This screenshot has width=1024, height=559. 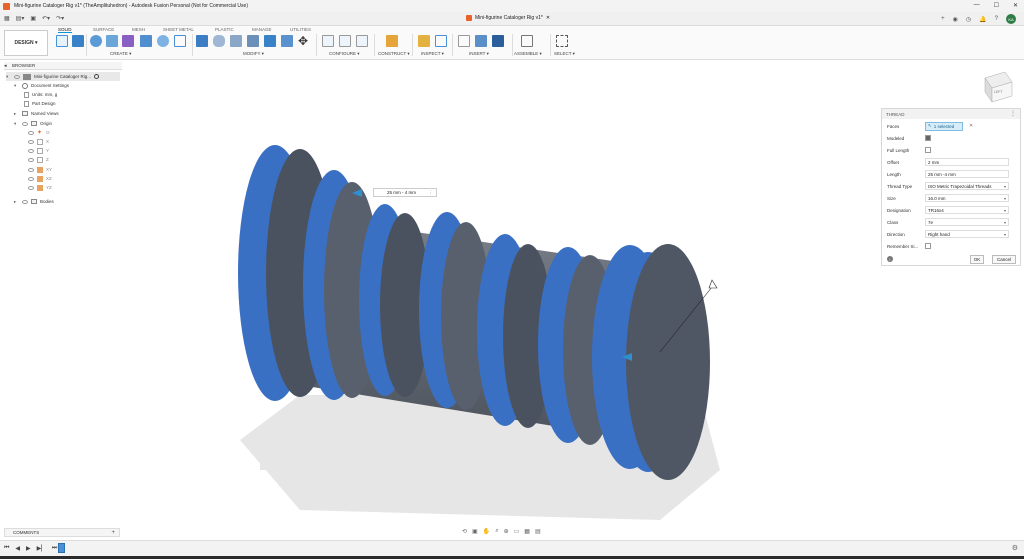 I want to click on notifications-icon: 🔔, so click(x=982, y=19).